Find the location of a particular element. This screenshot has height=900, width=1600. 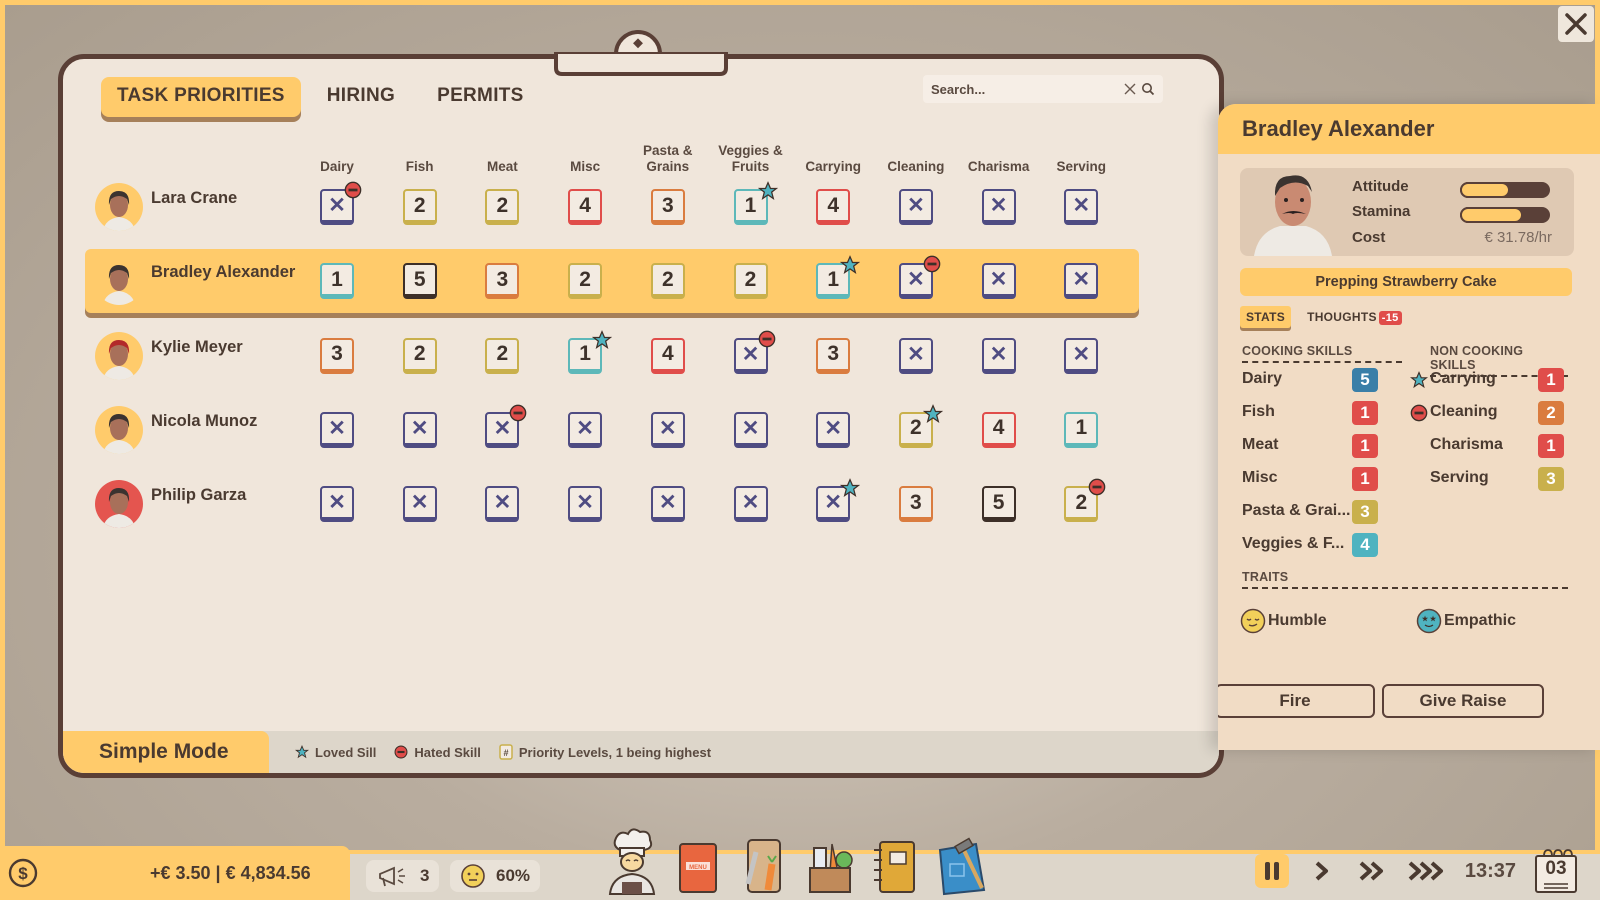

priority-cell-serving: 2 is located at coordinates (1085, 500).